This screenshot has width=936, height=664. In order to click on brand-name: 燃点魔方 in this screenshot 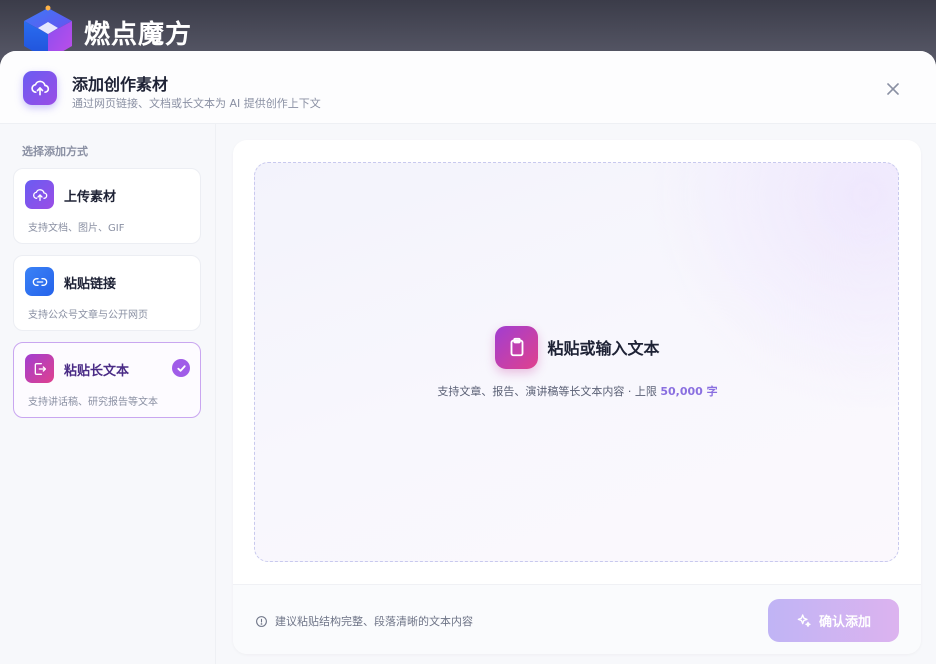, I will do `click(138, 34)`.